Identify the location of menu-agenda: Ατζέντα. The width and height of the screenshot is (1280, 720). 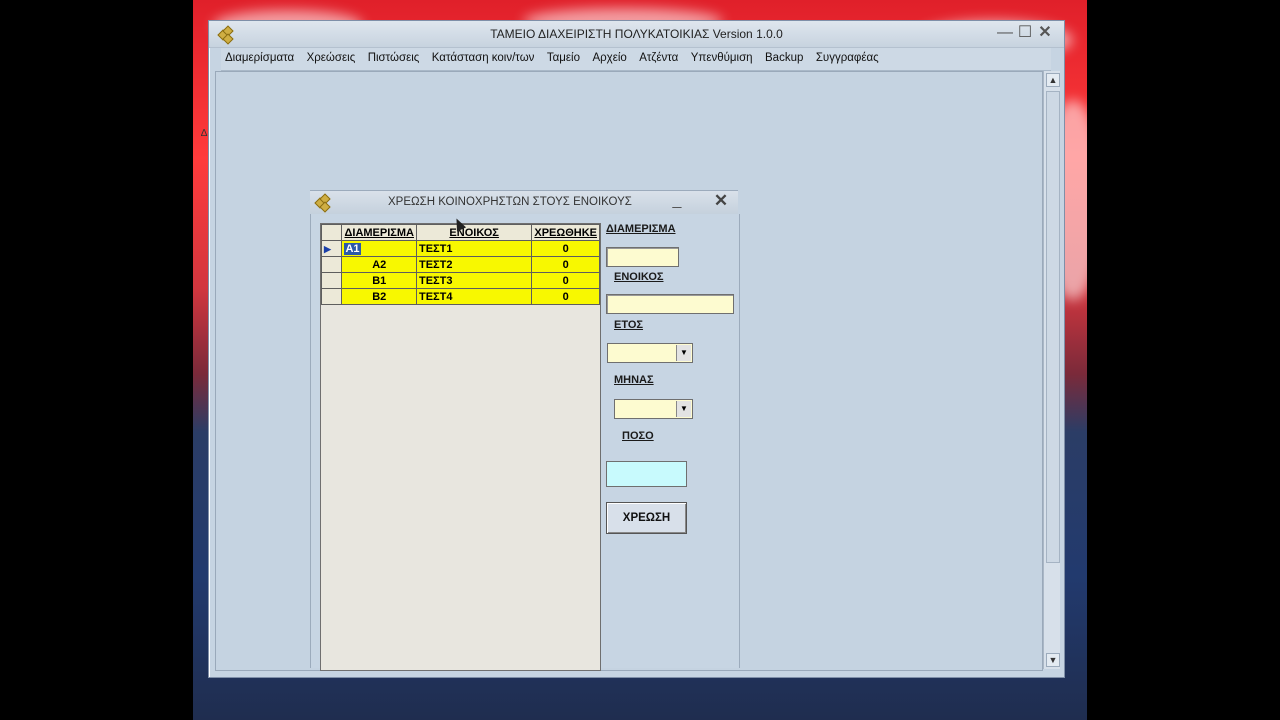
(658, 58).